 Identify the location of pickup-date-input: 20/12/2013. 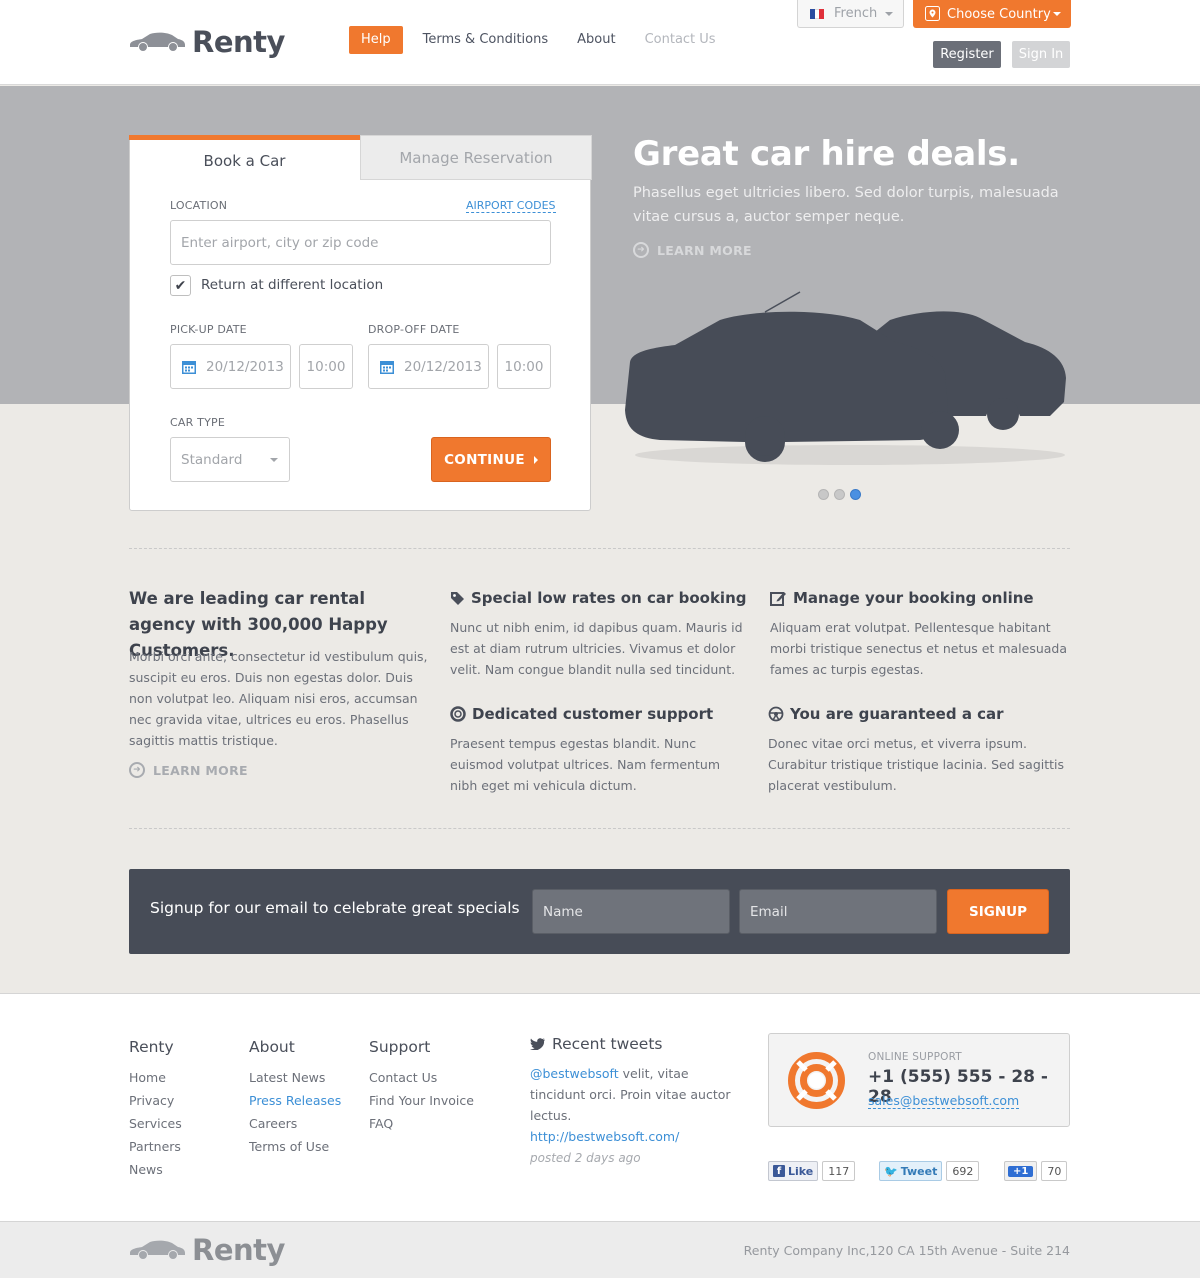
(230, 366).